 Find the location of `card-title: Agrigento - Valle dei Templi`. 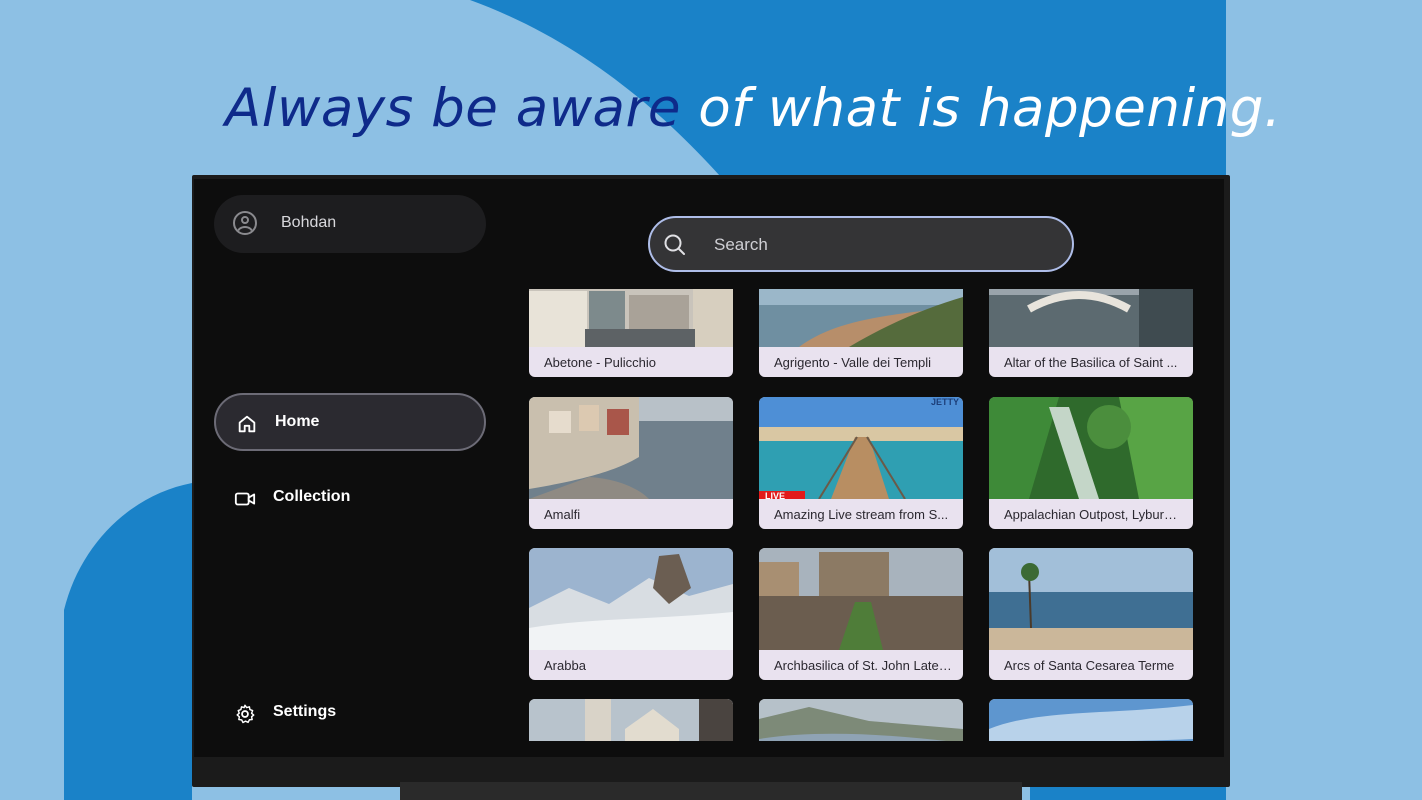

card-title: Agrigento - Valle dei Templi is located at coordinates (853, 362).